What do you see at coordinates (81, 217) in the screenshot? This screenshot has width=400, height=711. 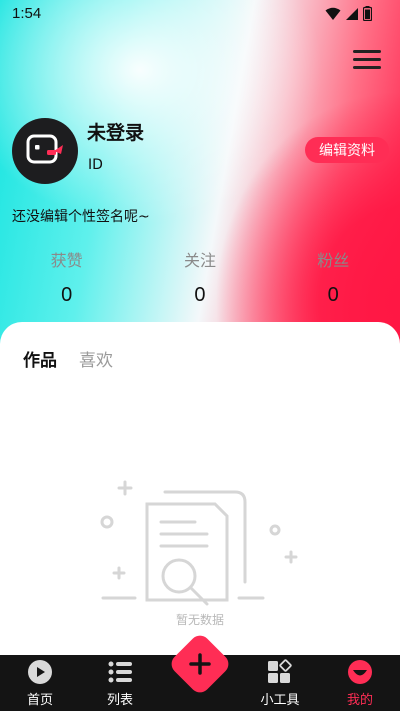 I see `signature-text: 还没编辑个性签名呢~` at bounding box center [81, 217].